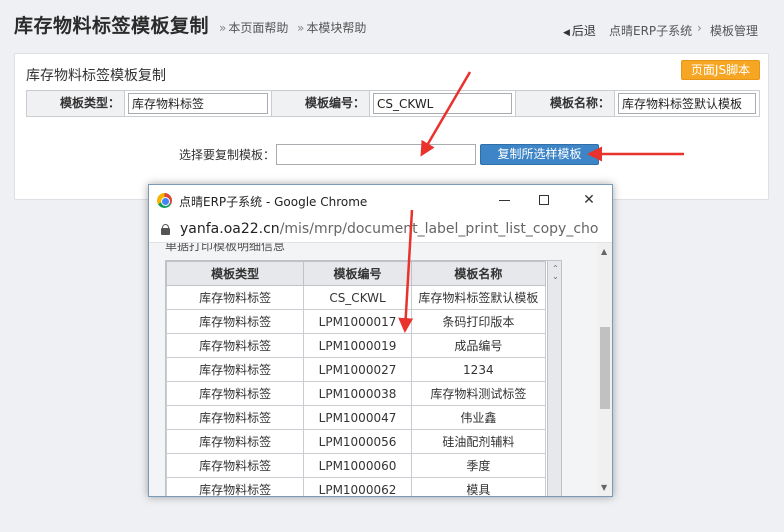  Describe the element at coordinates (555, 273) in the screenshot. I see `sort-icon: ⌃ ⌄` at that location.